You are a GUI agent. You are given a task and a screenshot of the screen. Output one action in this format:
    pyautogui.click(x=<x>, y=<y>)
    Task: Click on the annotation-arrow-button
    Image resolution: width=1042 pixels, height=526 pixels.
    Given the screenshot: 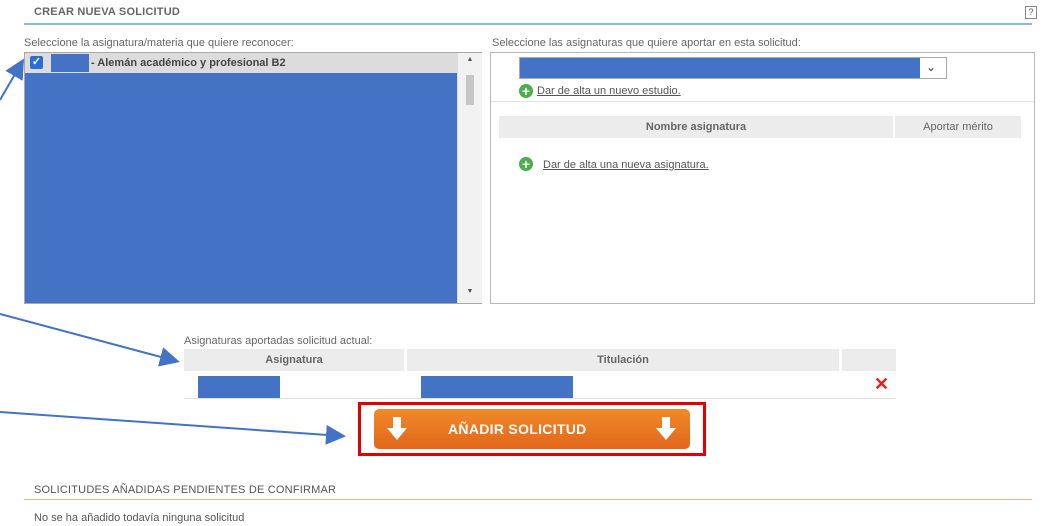 What is the action you would take?
    pyautogui.click(x=173, y=428)
    